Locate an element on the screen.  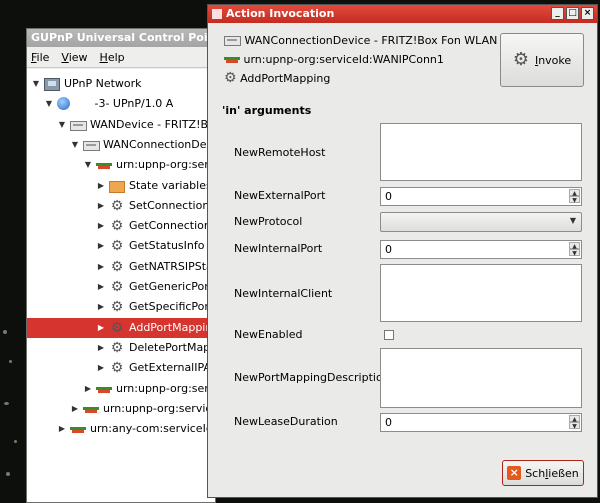
tree-row: ▼ urn:upnp-org:service is located at coordinates (121, 165).